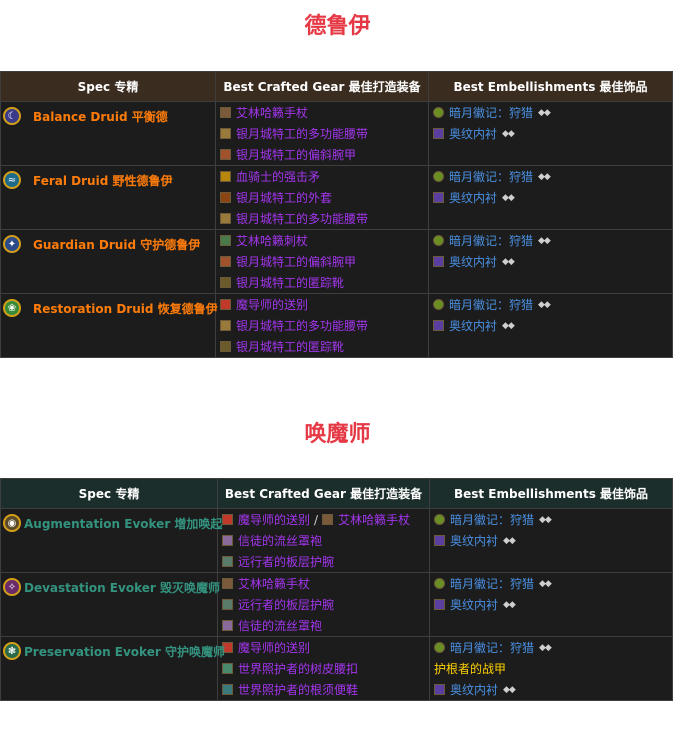 This screenshot has width=675, height=731. I want to click on item-link: 血骑士的强击矛, so click(278, 176).